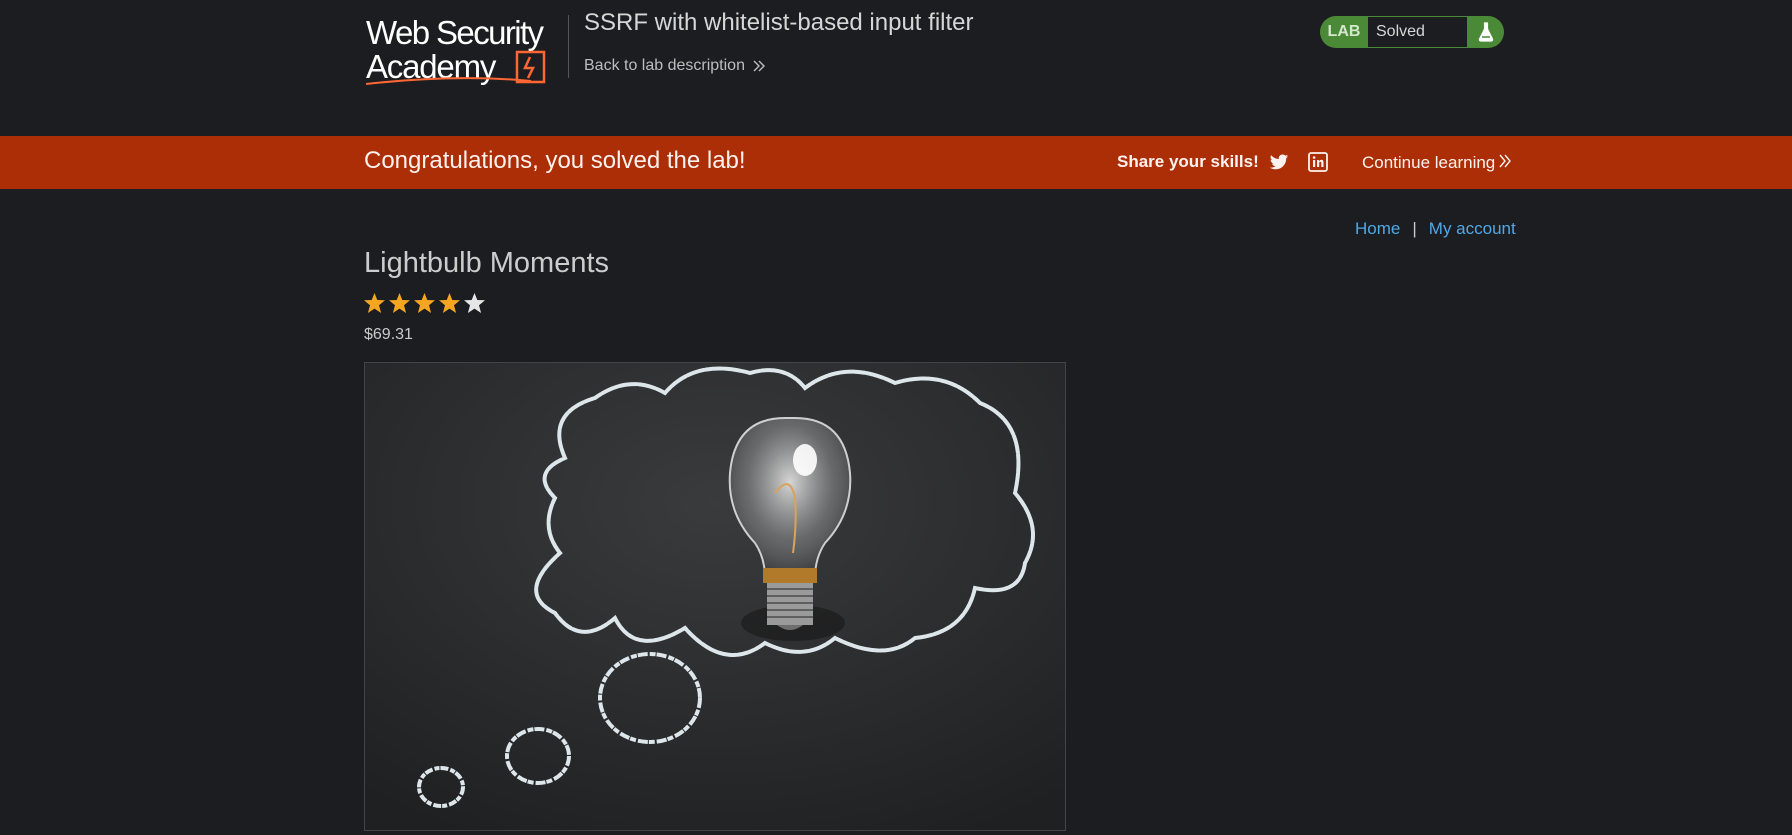 Image resolution: width=1792 pixels, height=835 pixels. What do you see at coordinates (487, 263) in the screenshot?
I see `product-title: Lightbulb Moments` at bounding box center [487, 263].